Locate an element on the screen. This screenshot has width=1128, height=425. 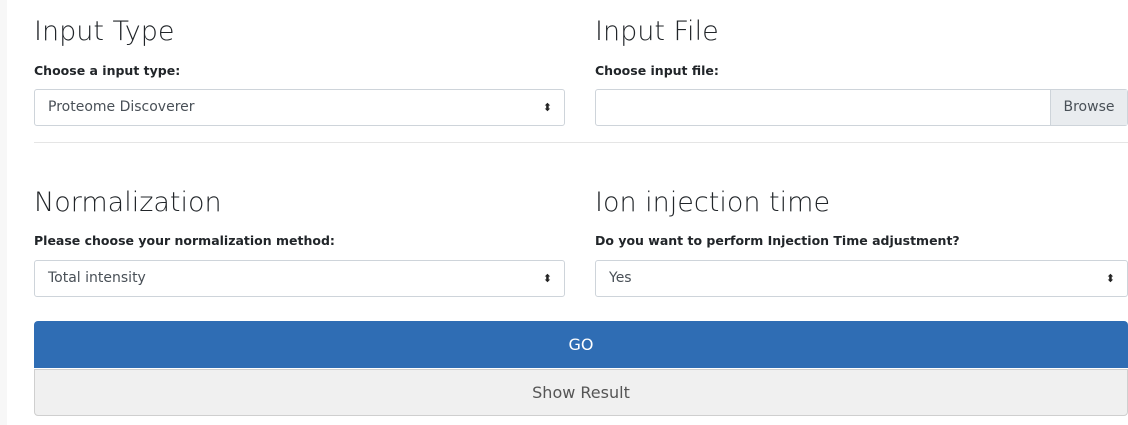
input-type-selected-value: Proteome Discoverer is located at coordinates (121, 107).